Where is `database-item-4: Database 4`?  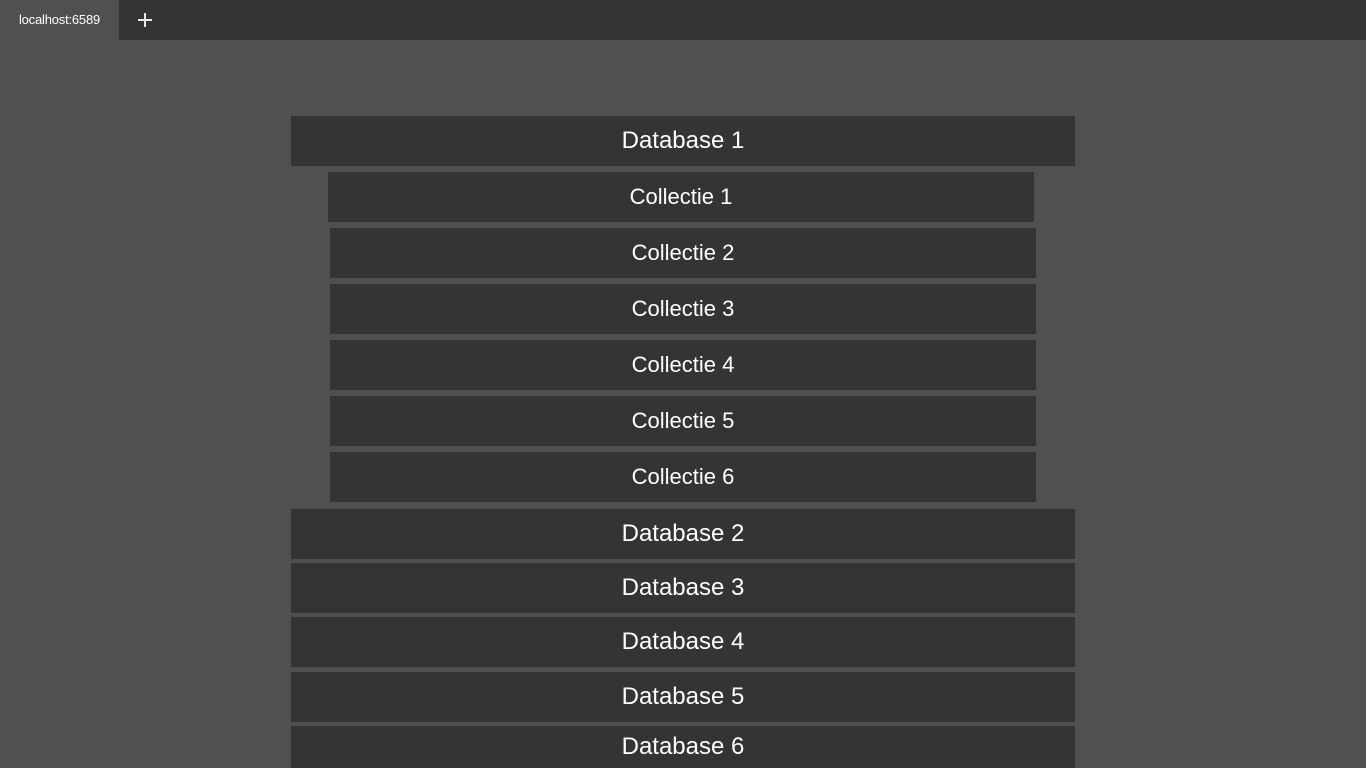 database-item-4: Database 4 is located at coordinates (683, 642).